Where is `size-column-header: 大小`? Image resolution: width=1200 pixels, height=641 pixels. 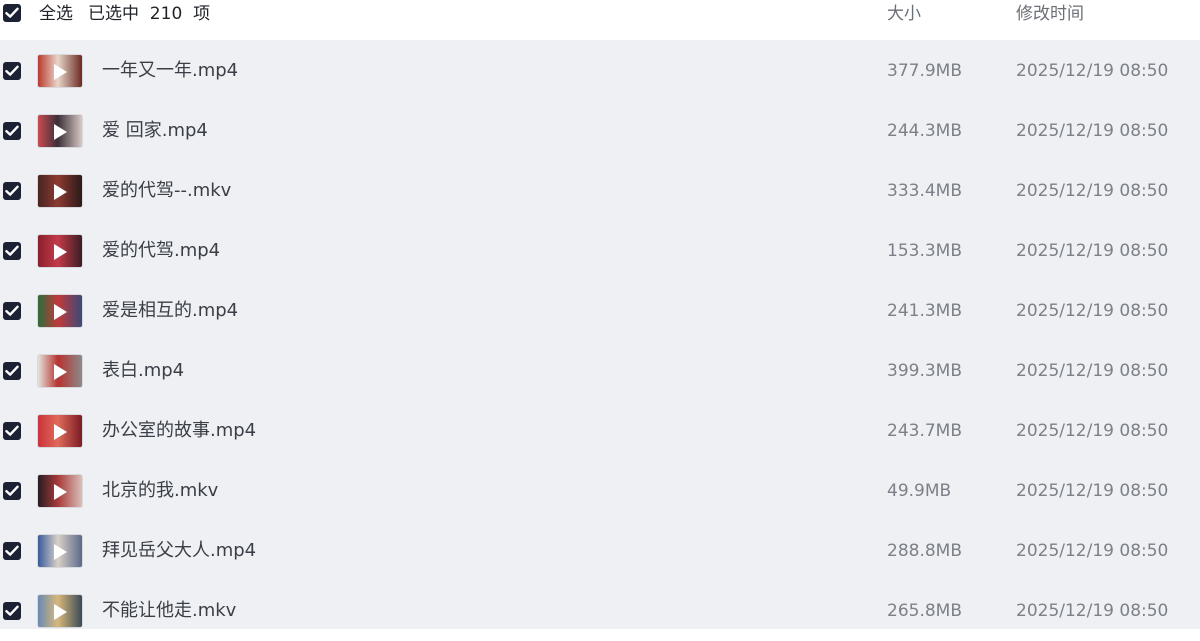 size-column-header: 大小 is located at coordinates (904, 14).